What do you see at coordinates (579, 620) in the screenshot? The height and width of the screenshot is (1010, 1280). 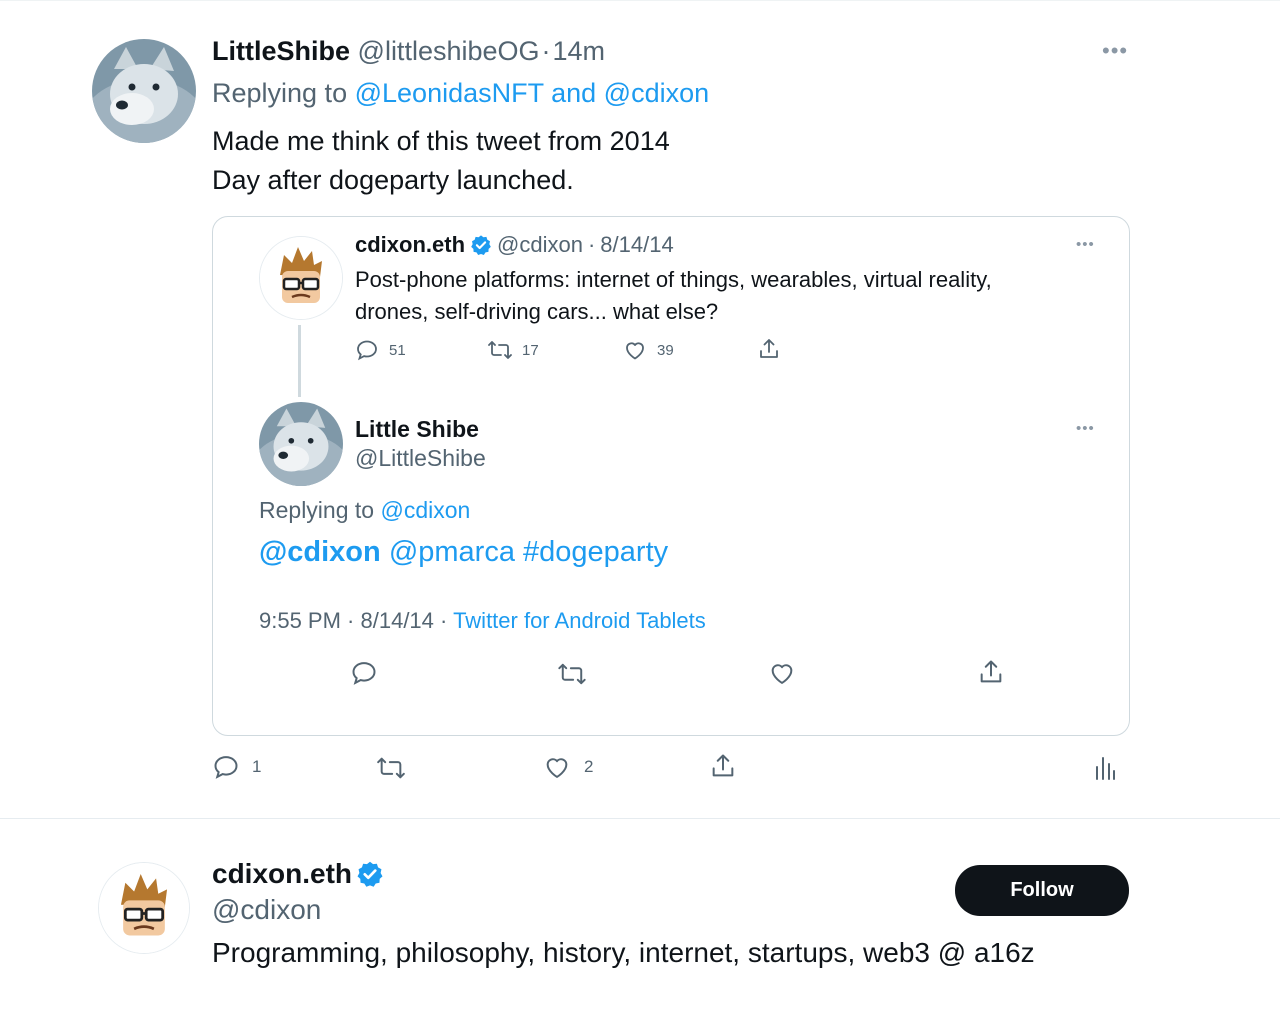 I see `quoted-reply-source: Twitter for Android Tablets` at bounding box center [579, 620].